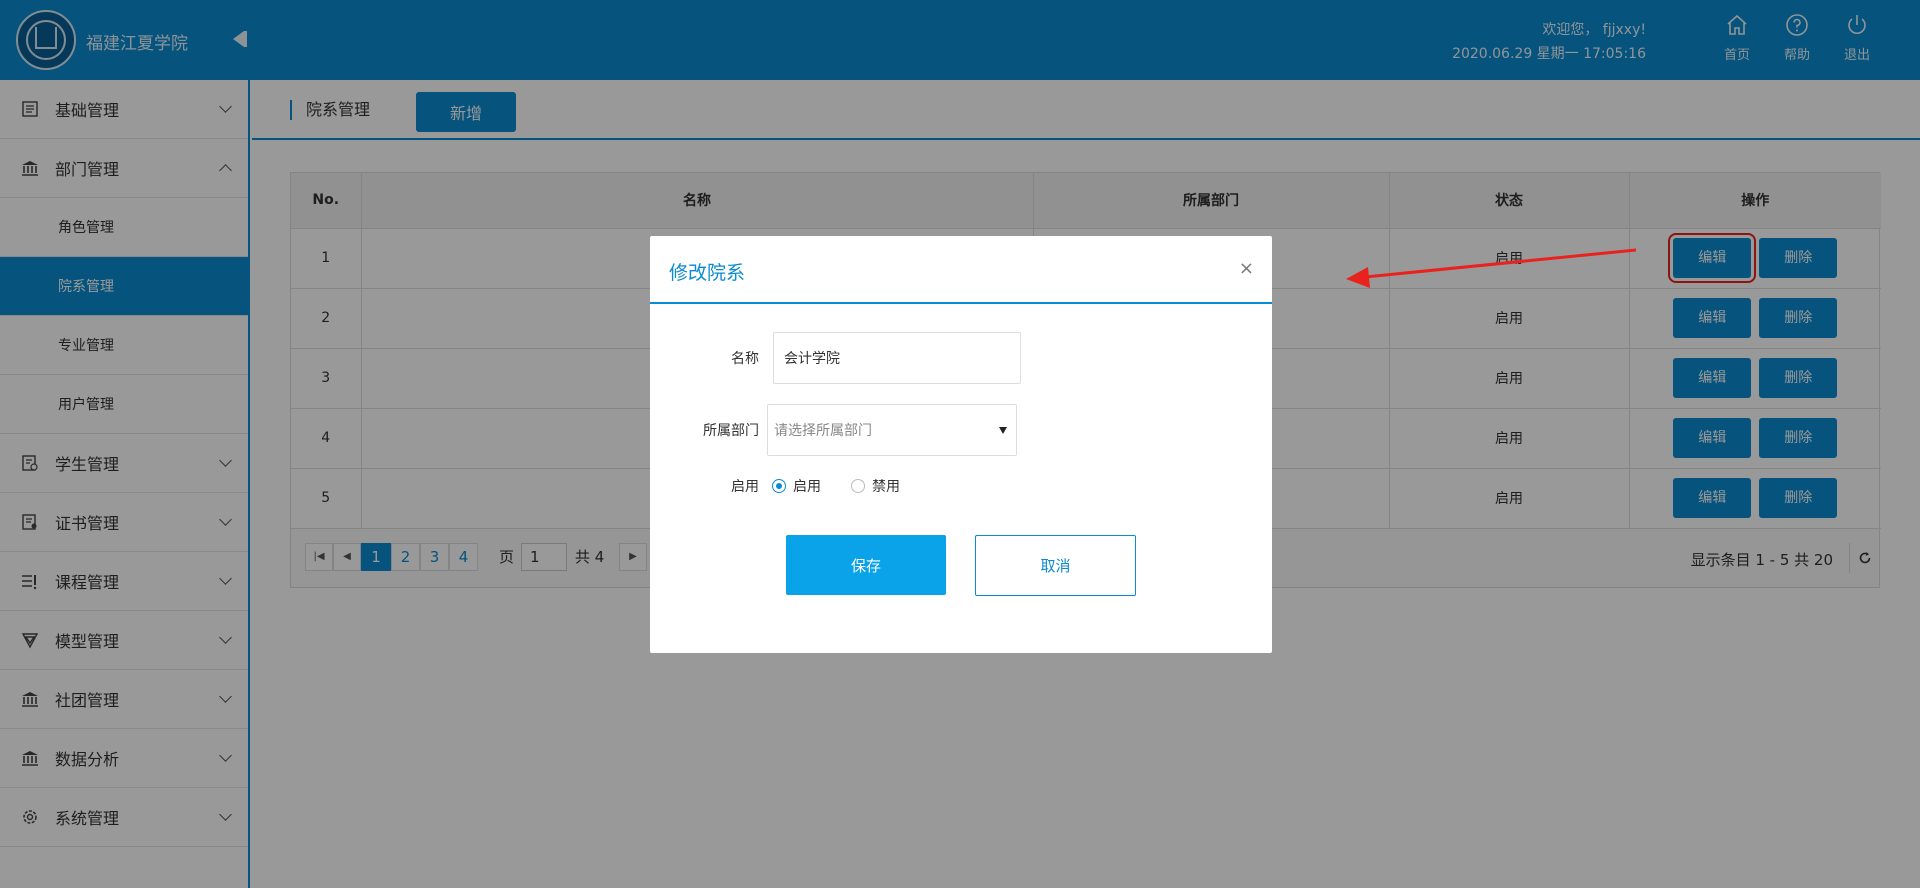  I want to click on dept-label: 所属部门, so click(731, 431).